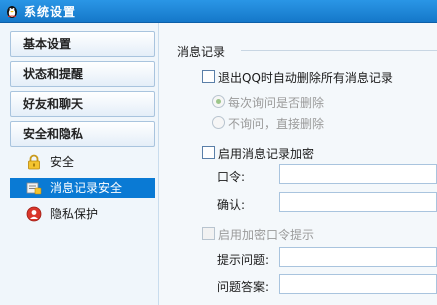 This screenshot has width=437, height=305. I want to click on radio-delete-directly, so click(218, 122).